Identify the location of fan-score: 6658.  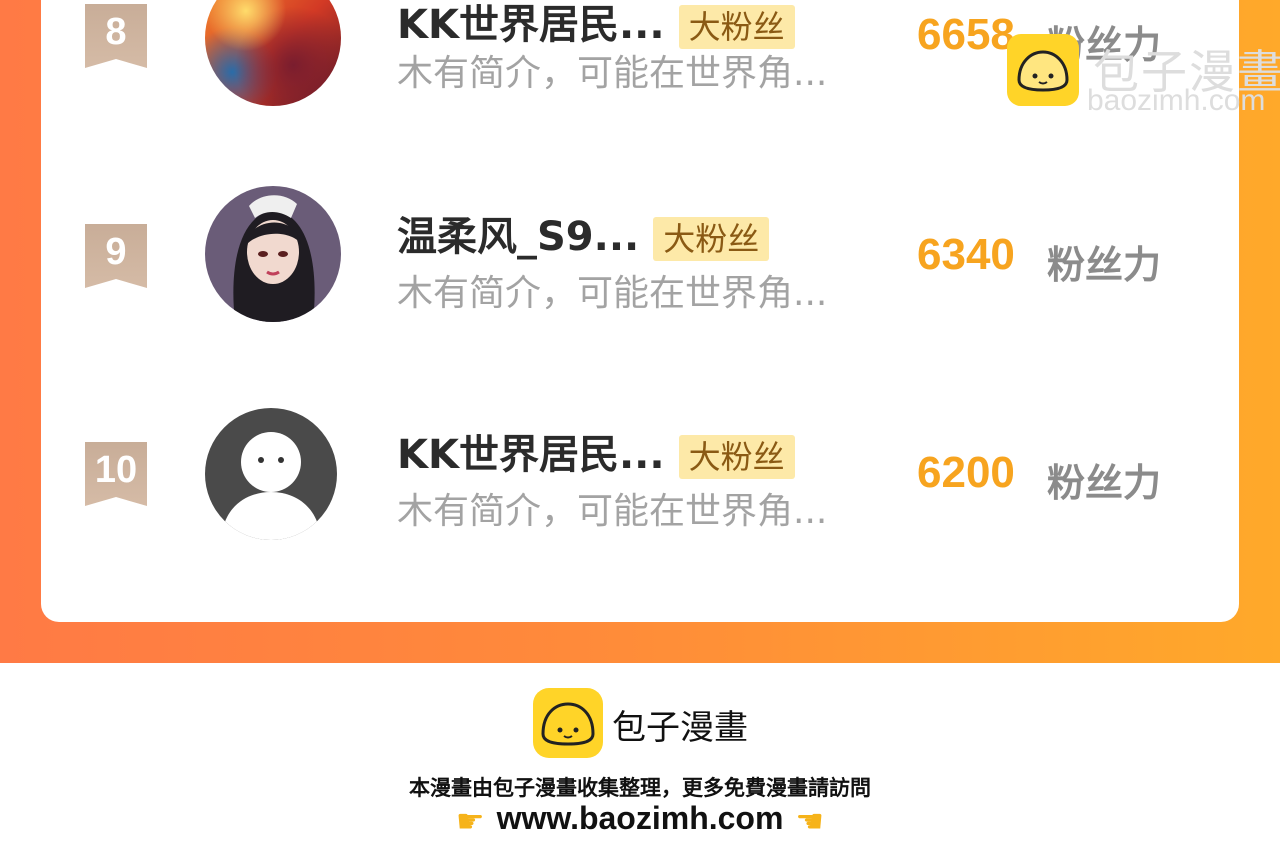
(966, 34).